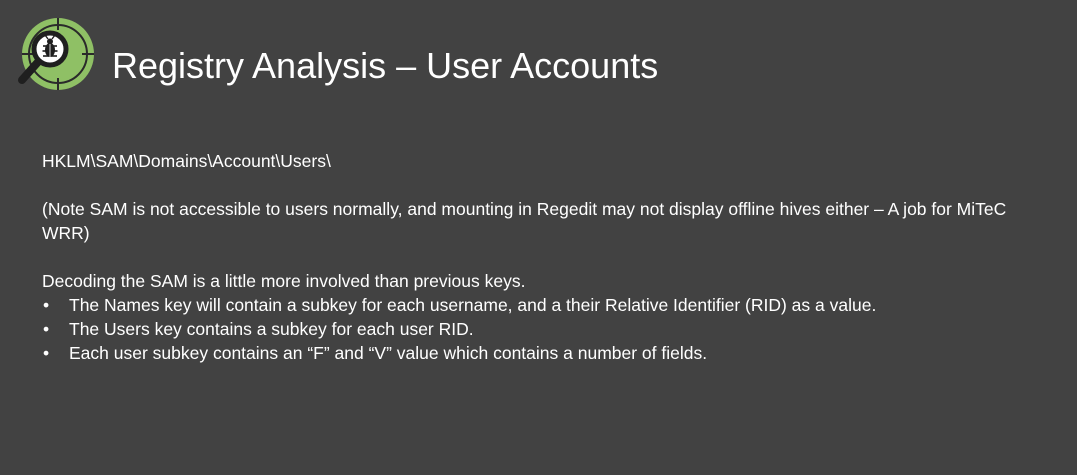  I want to click on registry-path: HKLM\SAM\Domains\Account\Users\, so click(186, 161).